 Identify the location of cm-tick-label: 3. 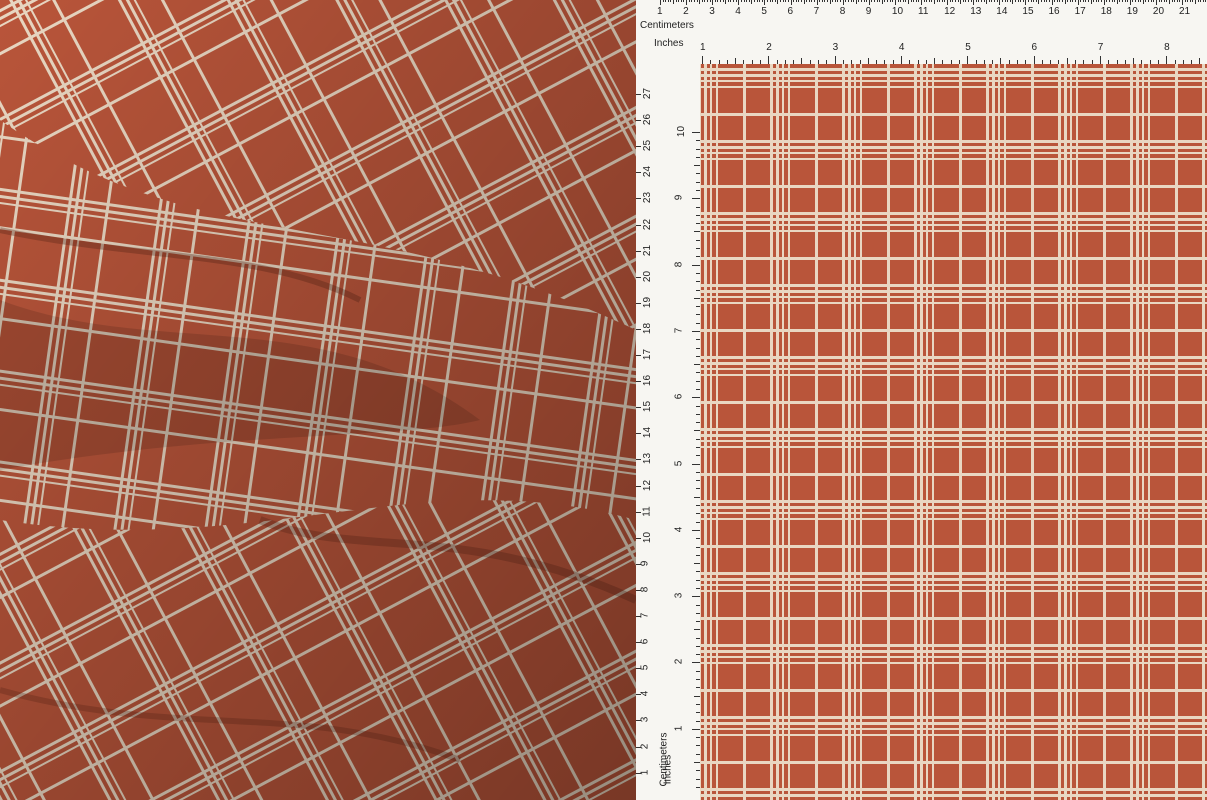
(712, 11).